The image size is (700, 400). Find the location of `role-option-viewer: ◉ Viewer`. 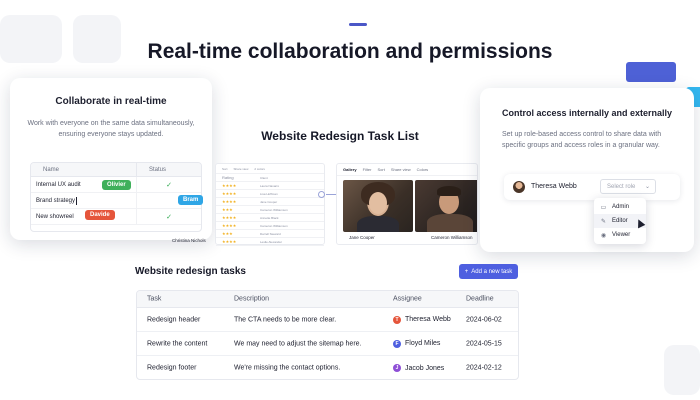

role-option-viewer: ◉ Viewer is located at coordinates (620, 235).